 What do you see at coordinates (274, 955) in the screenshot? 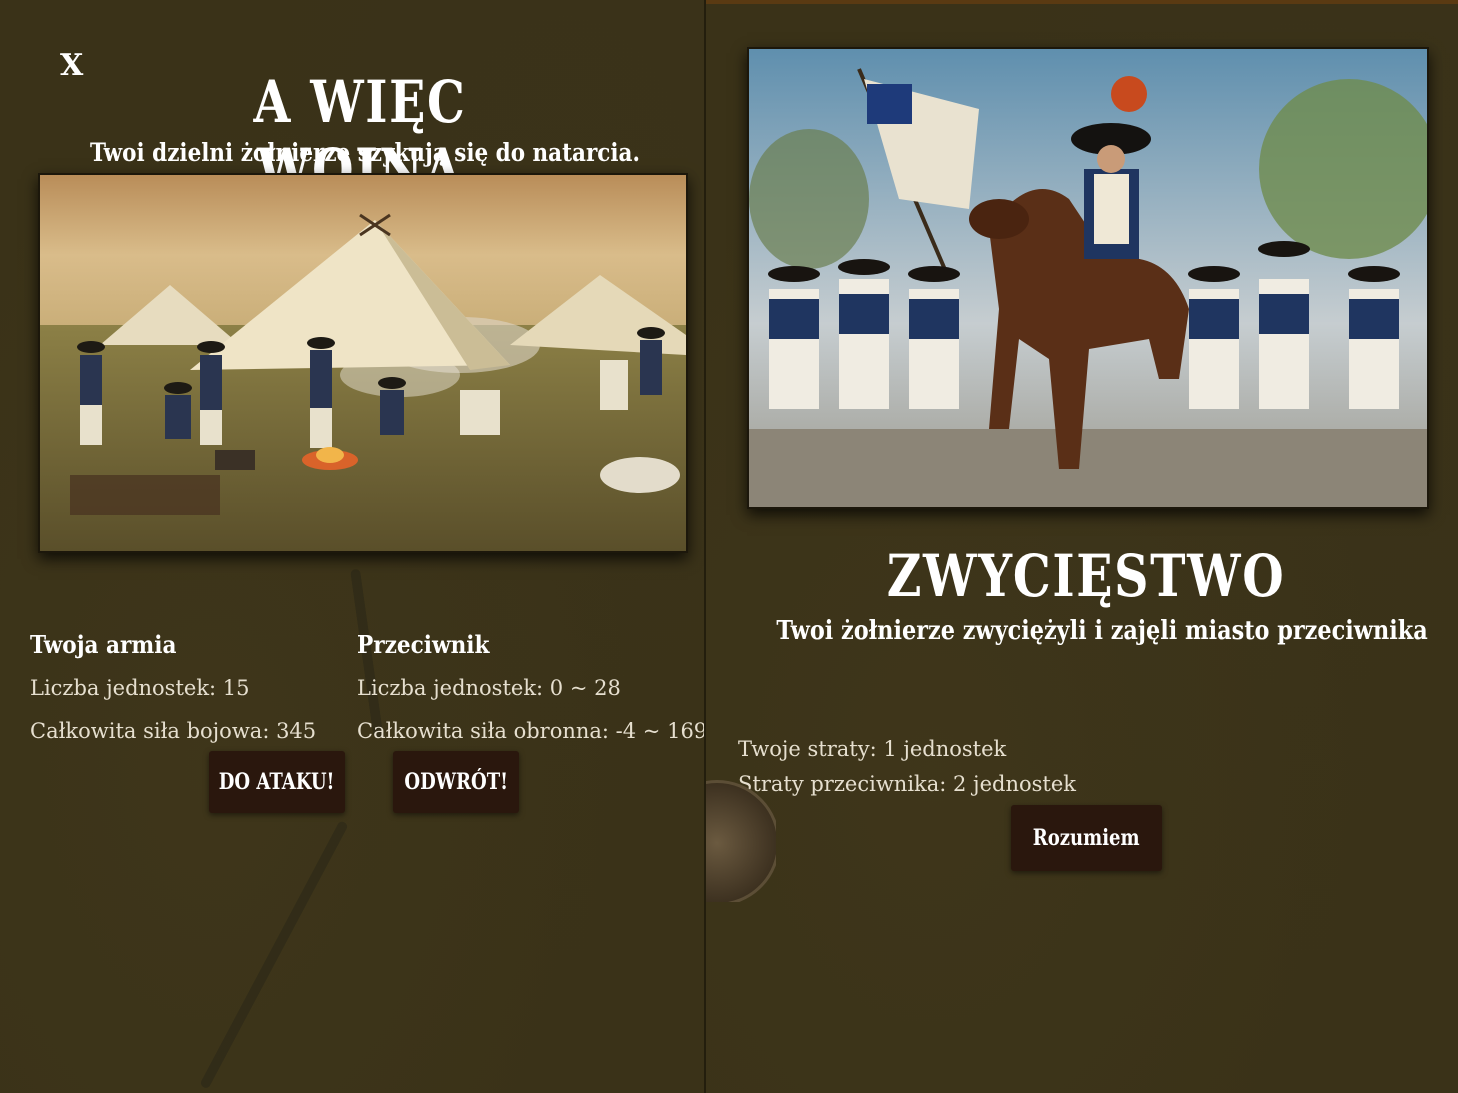
I see `map-river` at bounding box center [274, 955].